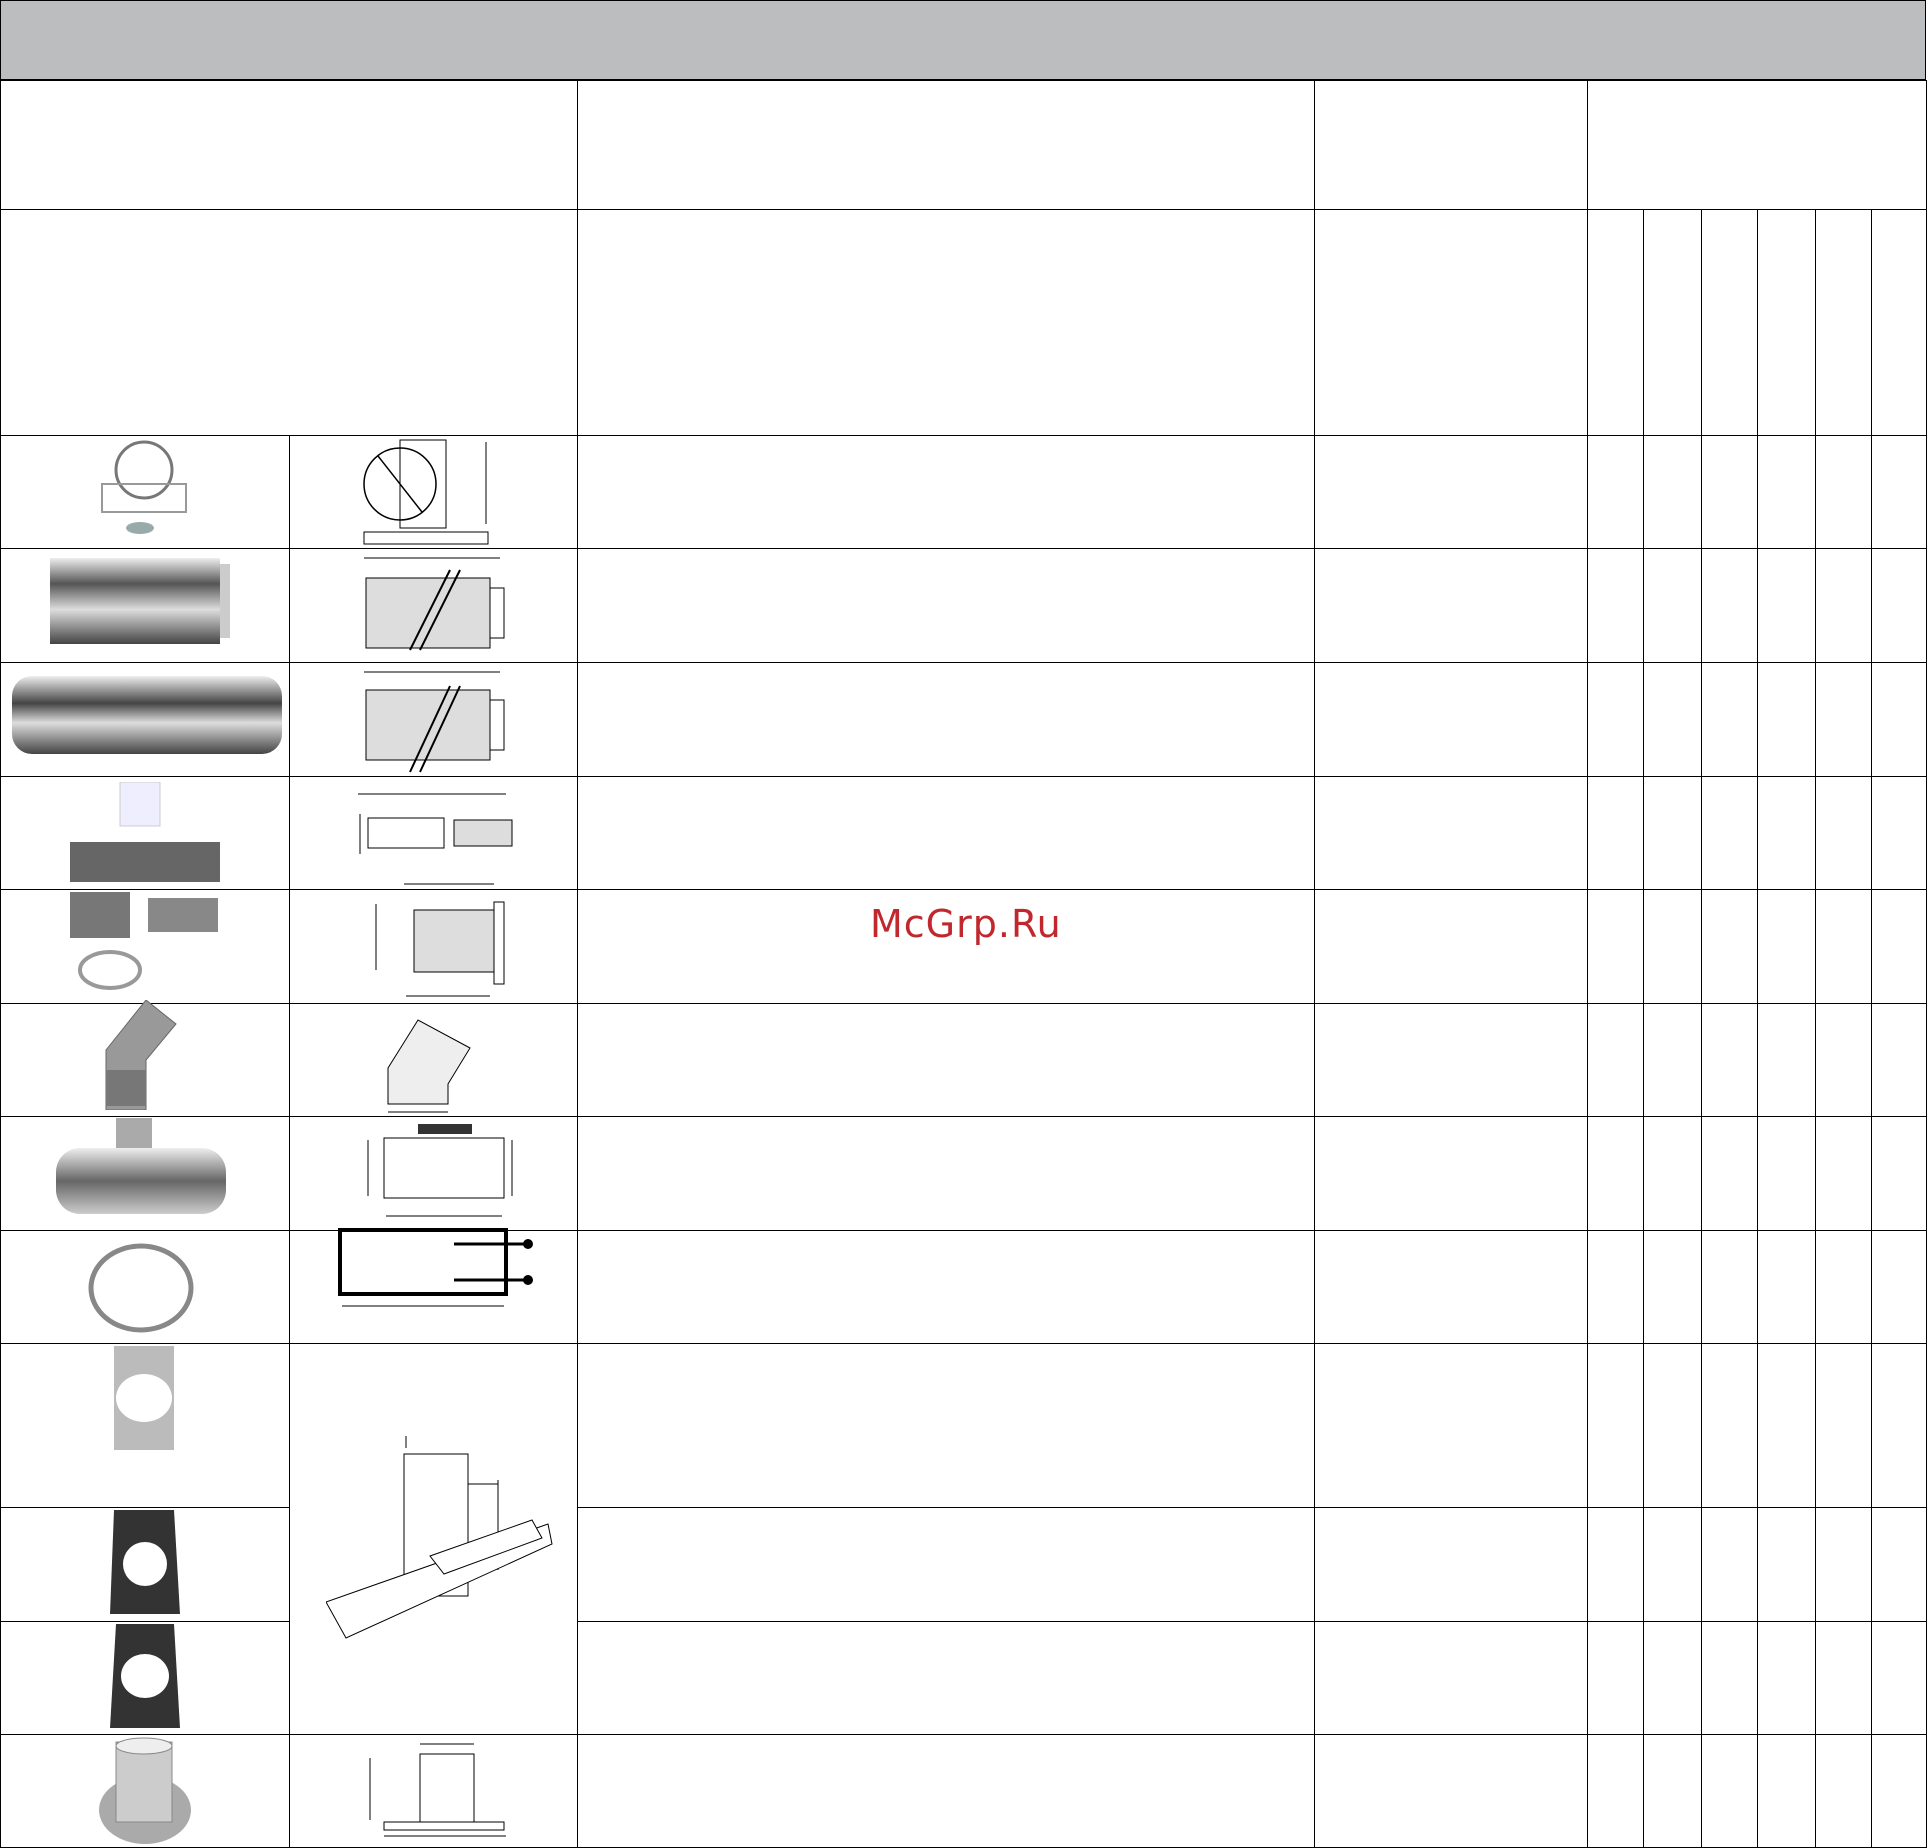 The height and width of the screenshot is (1848, 1928). What do you see at coordinates (946, 719) in the screenshot?
I see `row-3-description` at bounding box center [946, 719].